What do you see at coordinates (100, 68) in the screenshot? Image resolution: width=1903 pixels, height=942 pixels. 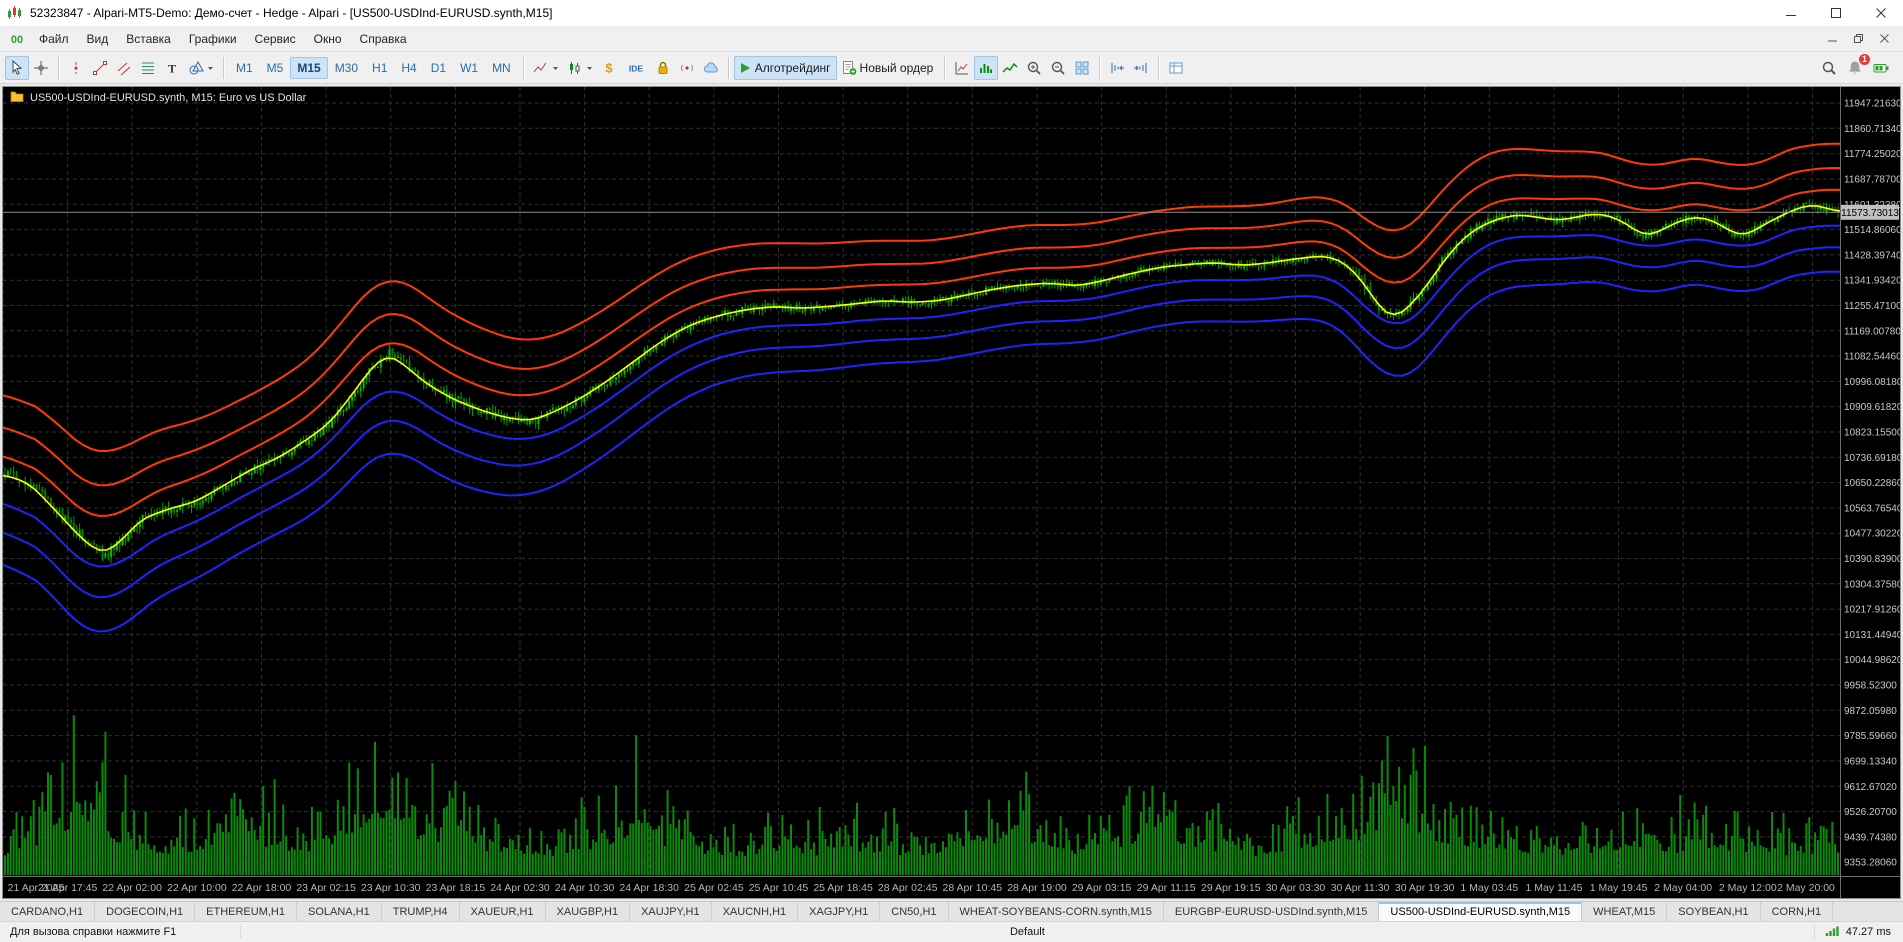 I see `trendline-tool` at bounding box center [100, 68].